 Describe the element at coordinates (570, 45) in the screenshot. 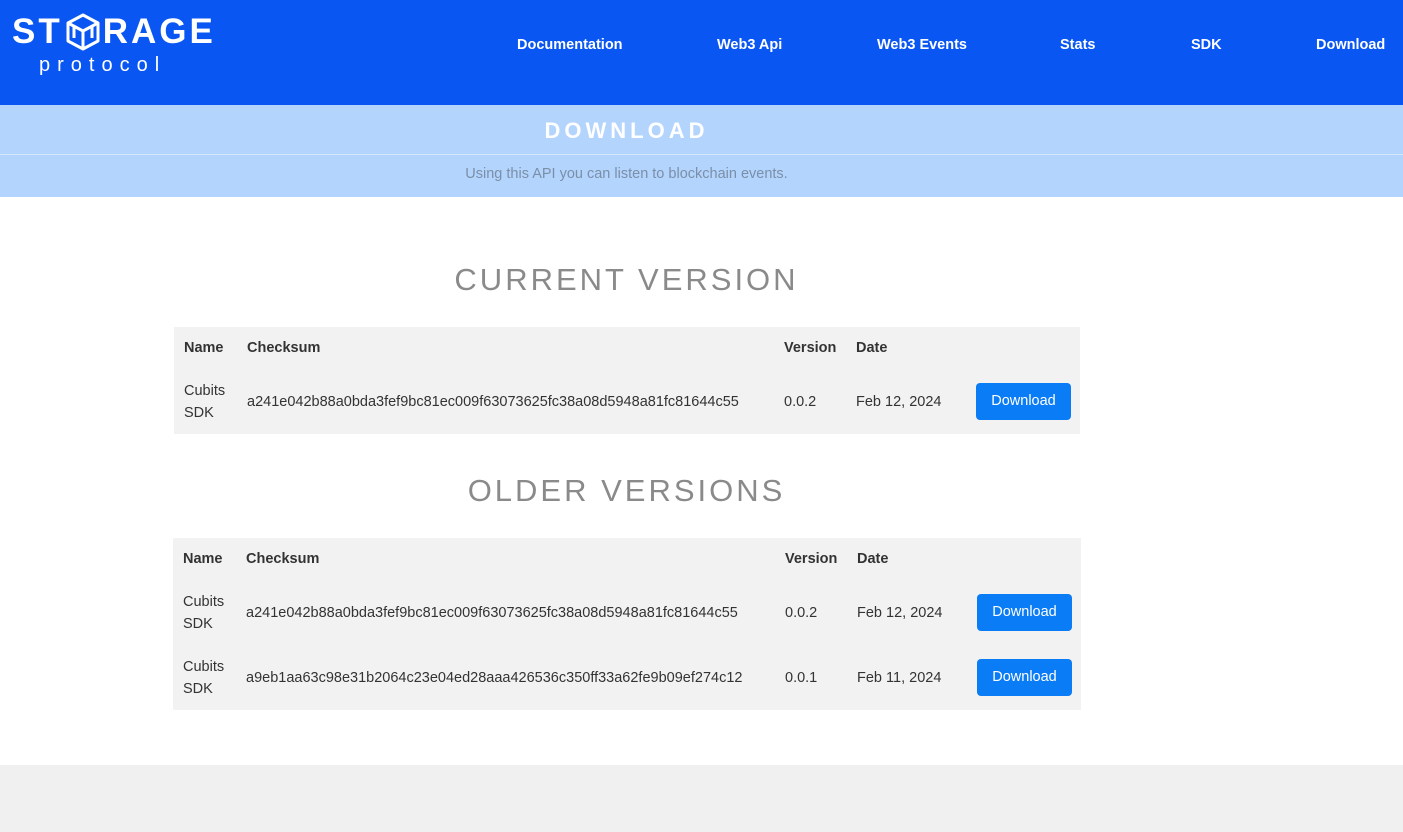

I see `nav-documentation: Documentation` at that location.